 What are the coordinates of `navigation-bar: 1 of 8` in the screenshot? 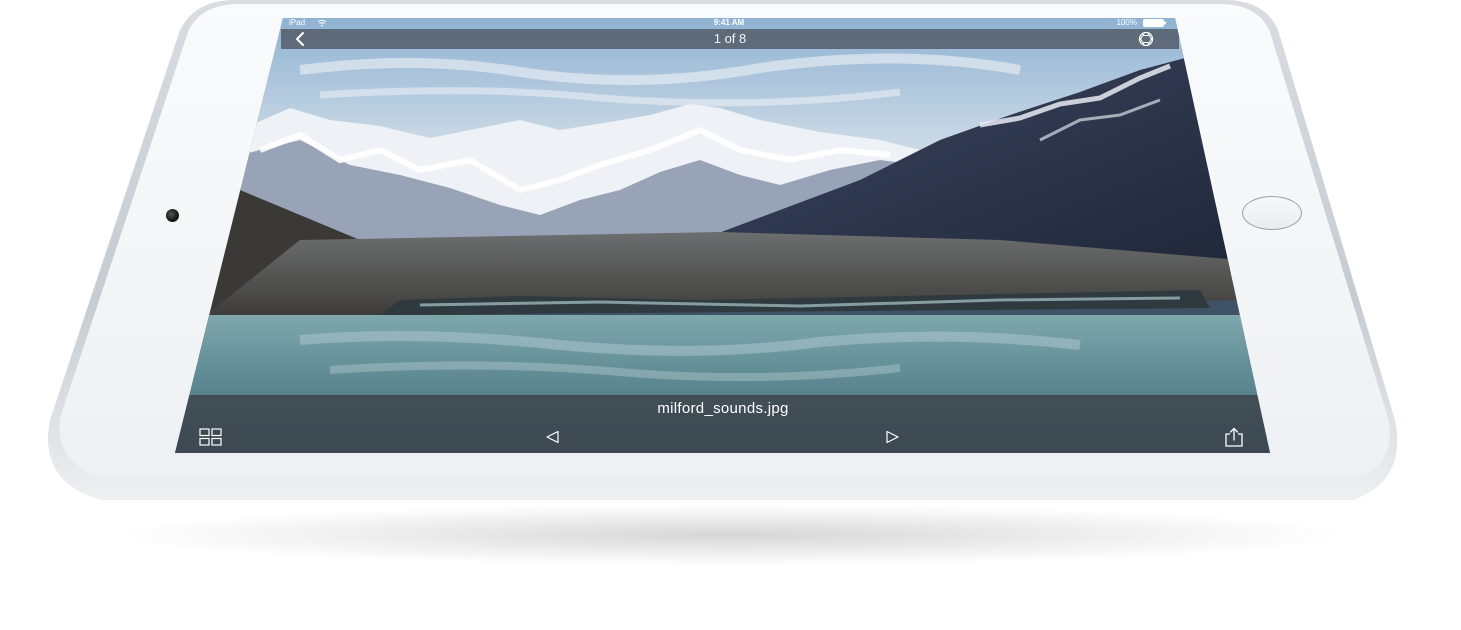 It's located at (730, 39).